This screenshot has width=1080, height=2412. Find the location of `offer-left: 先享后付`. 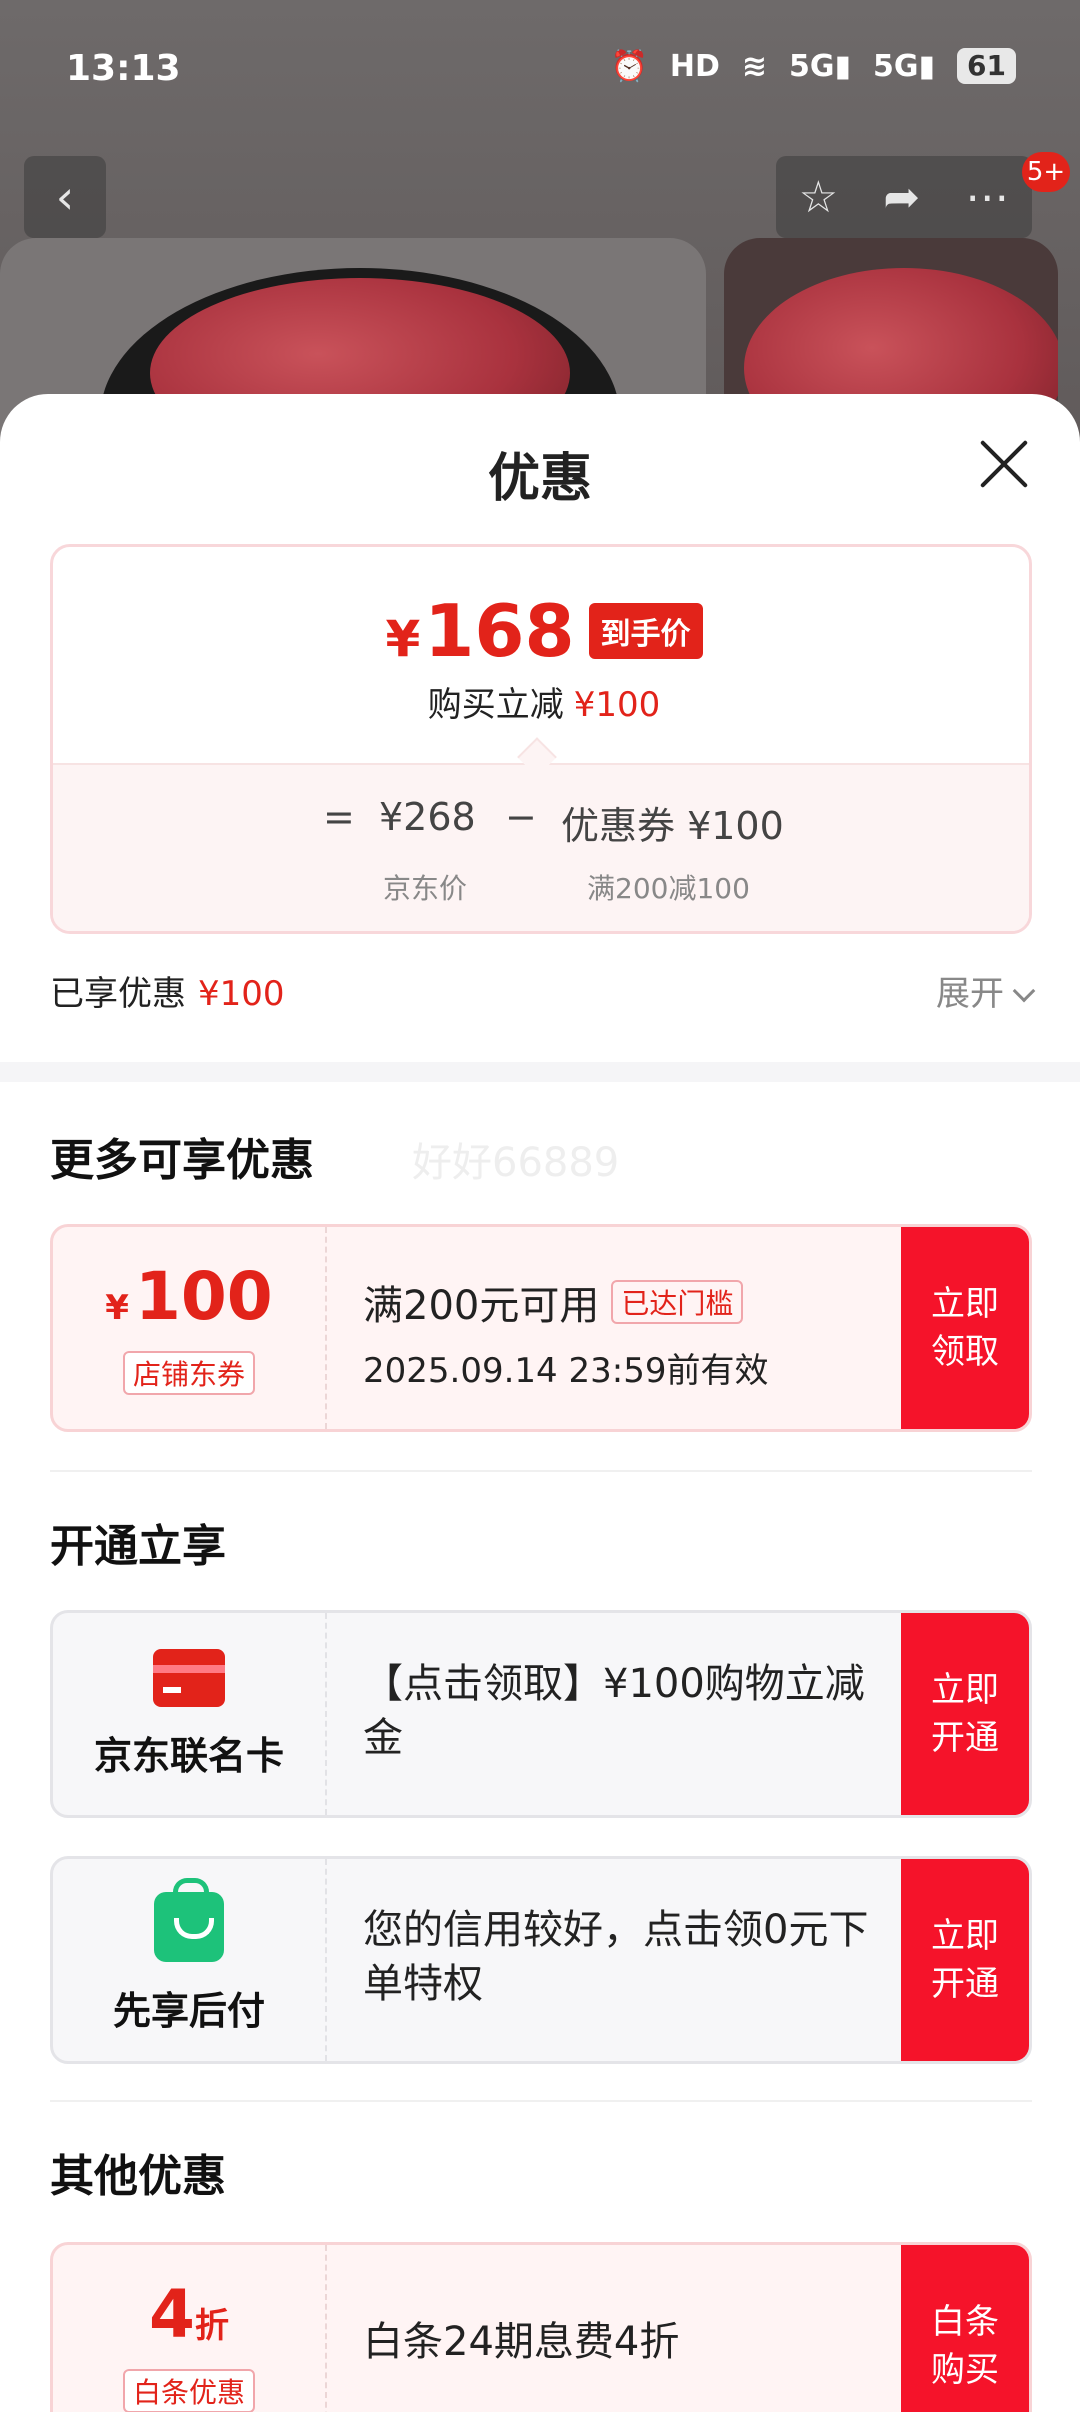

offer-left: 先享后付 is located at coordinates (190, 1960).